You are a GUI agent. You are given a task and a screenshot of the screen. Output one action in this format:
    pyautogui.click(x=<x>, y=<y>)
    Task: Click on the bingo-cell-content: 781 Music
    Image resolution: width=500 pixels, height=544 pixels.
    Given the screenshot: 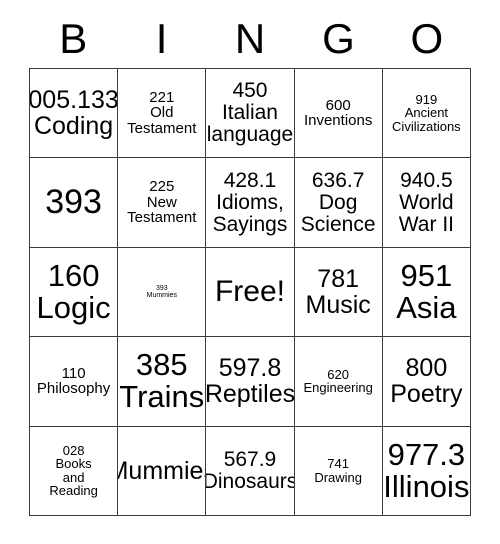 What is the action you would take?
    pyautogui.click(x=338, y=292)
    